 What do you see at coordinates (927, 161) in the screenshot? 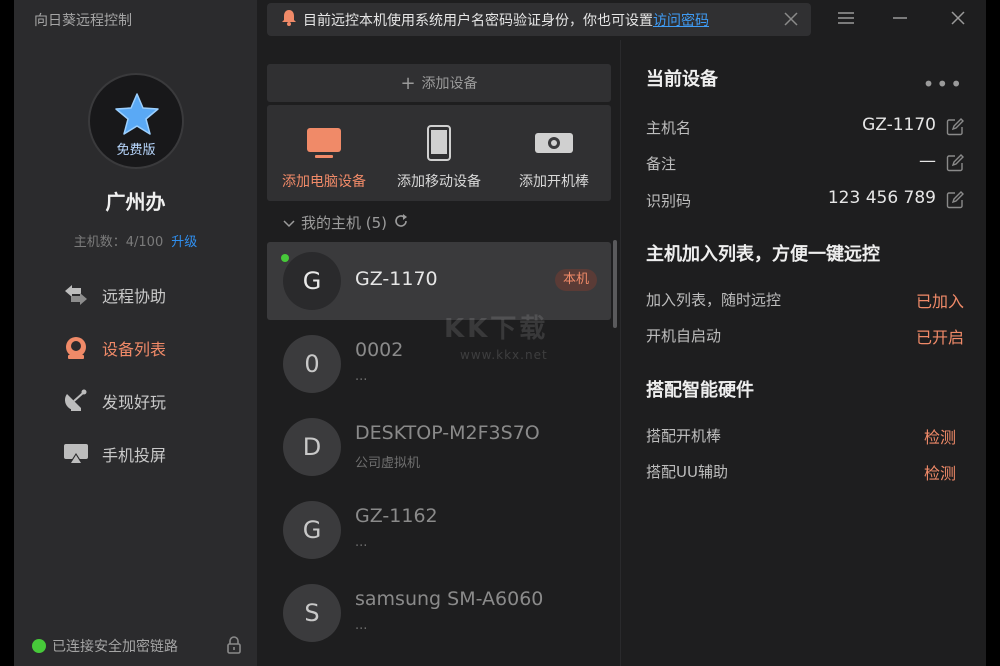
I see `note-value: —` at bounding box center [927, 161].